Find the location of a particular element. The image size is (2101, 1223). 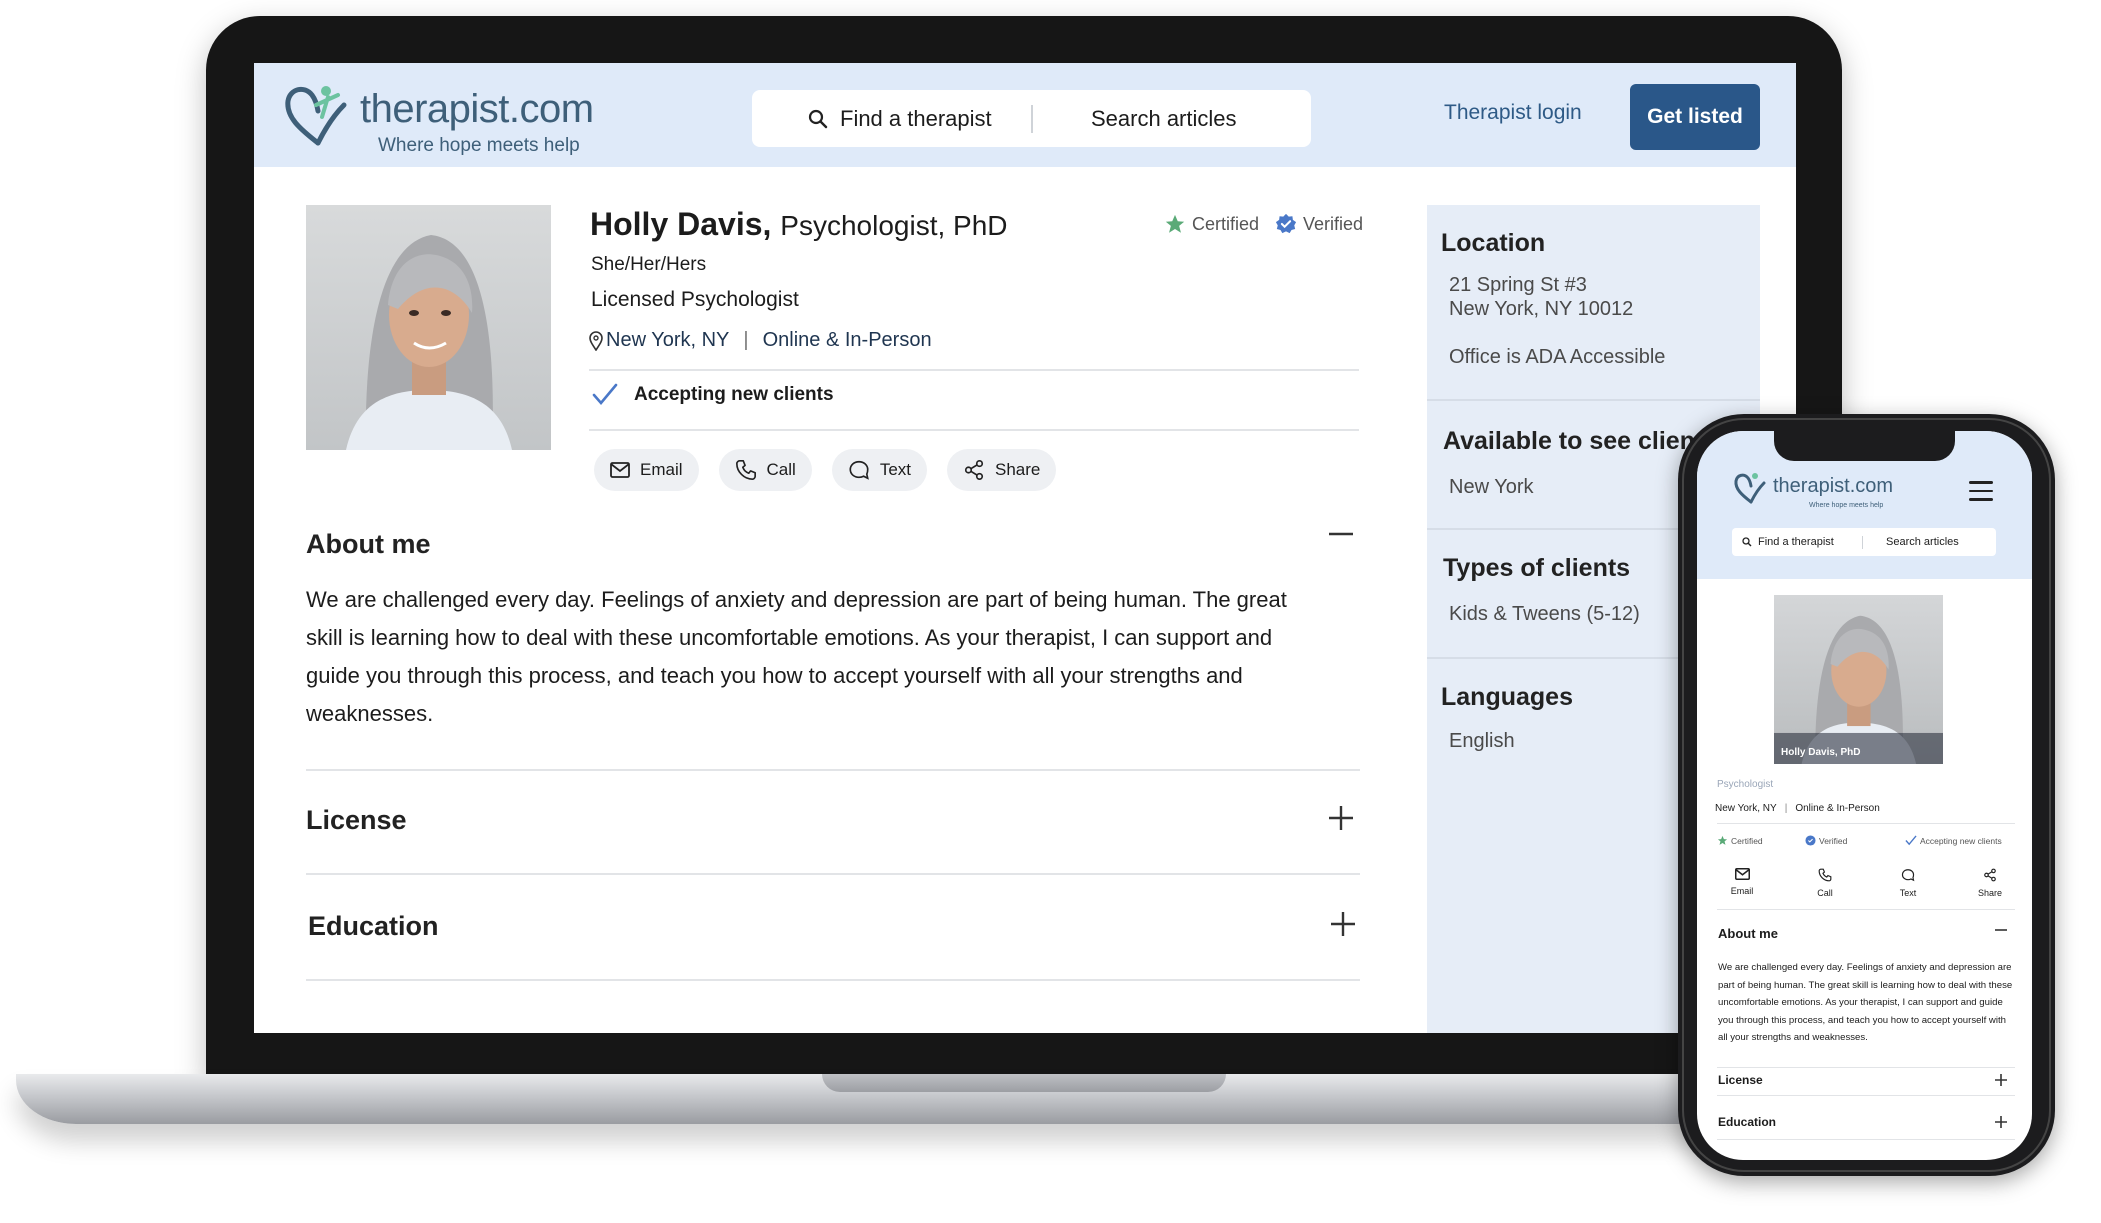

location-pin-icon is located at coordinates (596, 340).